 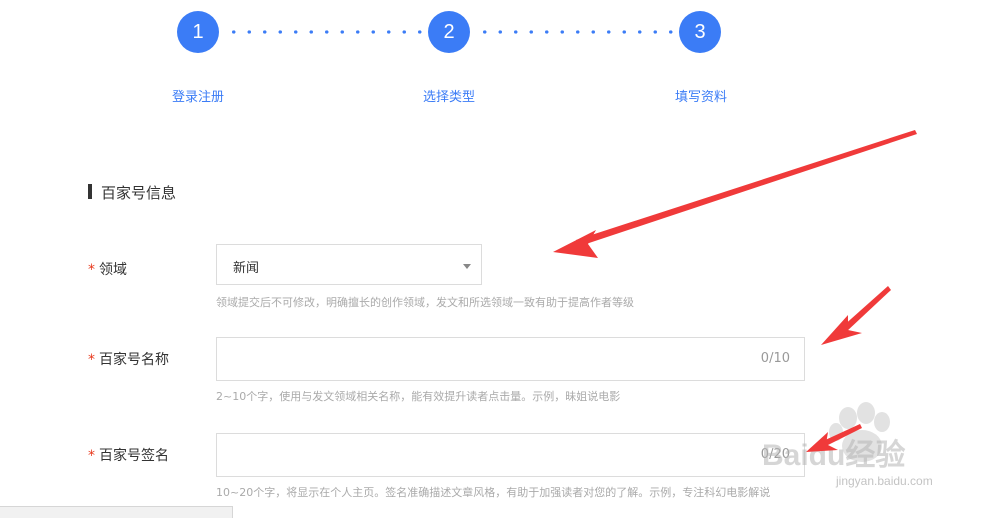 I want to click on step-1-circle: 1, so click(x=198, y=32).